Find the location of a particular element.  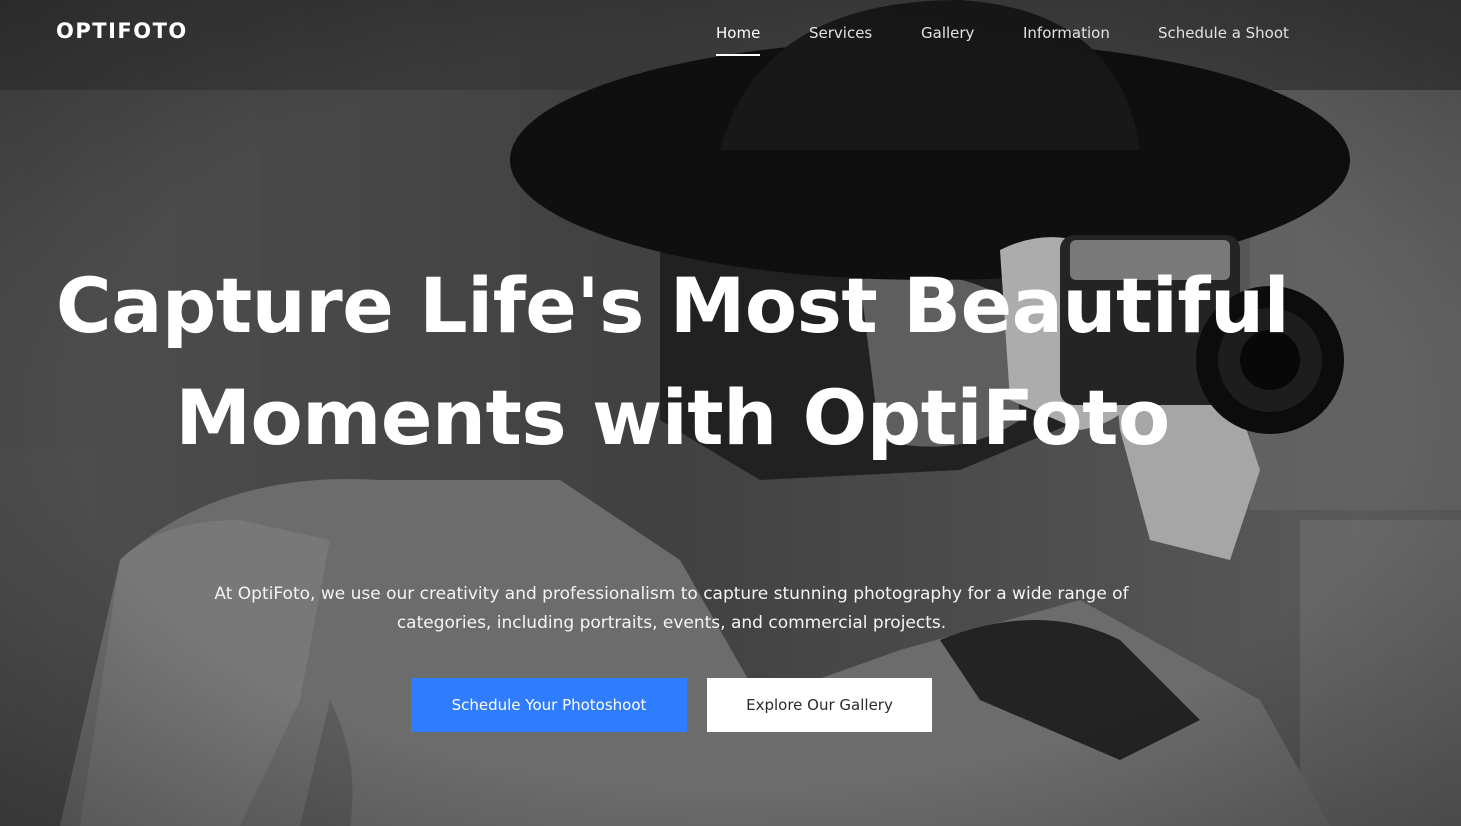

nav-home: Home is located at coordinates (738, 33).